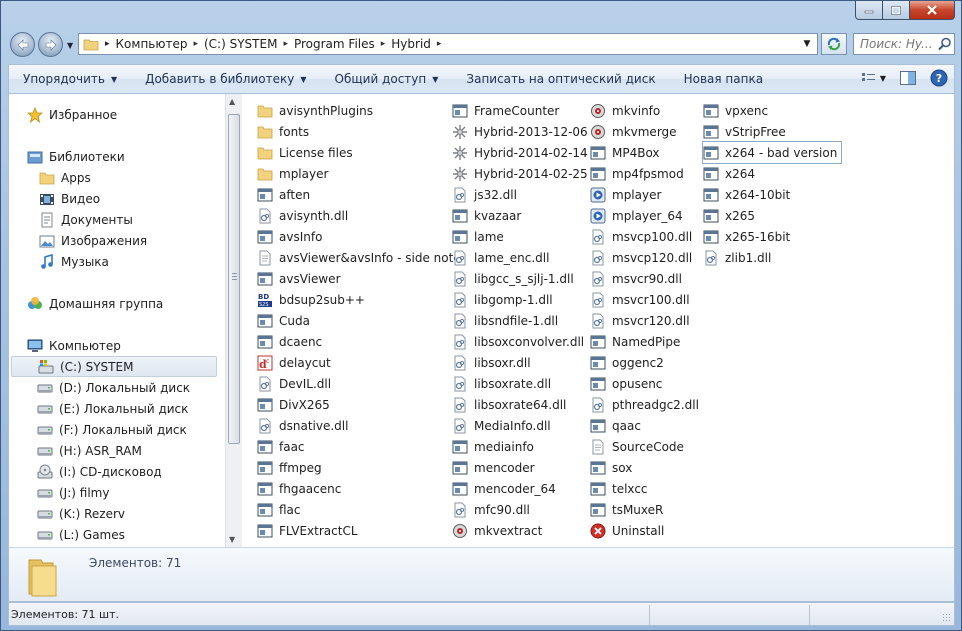 The width and height of the screenshot is (962, 631). I want to click on nav-drive: (I:) CD-дисковод, so click(99, 471).